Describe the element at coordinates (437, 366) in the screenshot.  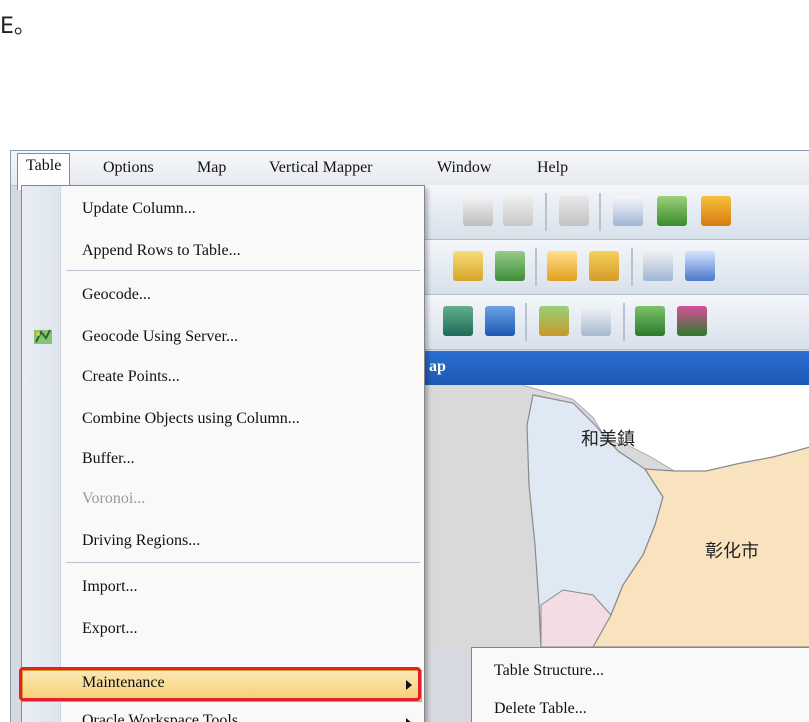
I see `map-window-title: ap` at that location.